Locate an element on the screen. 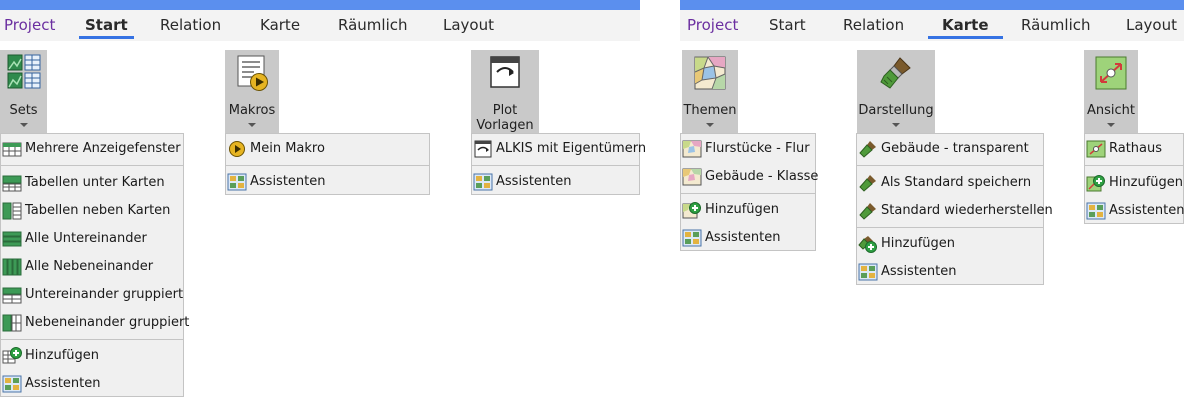  menu-item-gebaeude-transparent: Gebäude - transparent is located at coordinates (950, 149).